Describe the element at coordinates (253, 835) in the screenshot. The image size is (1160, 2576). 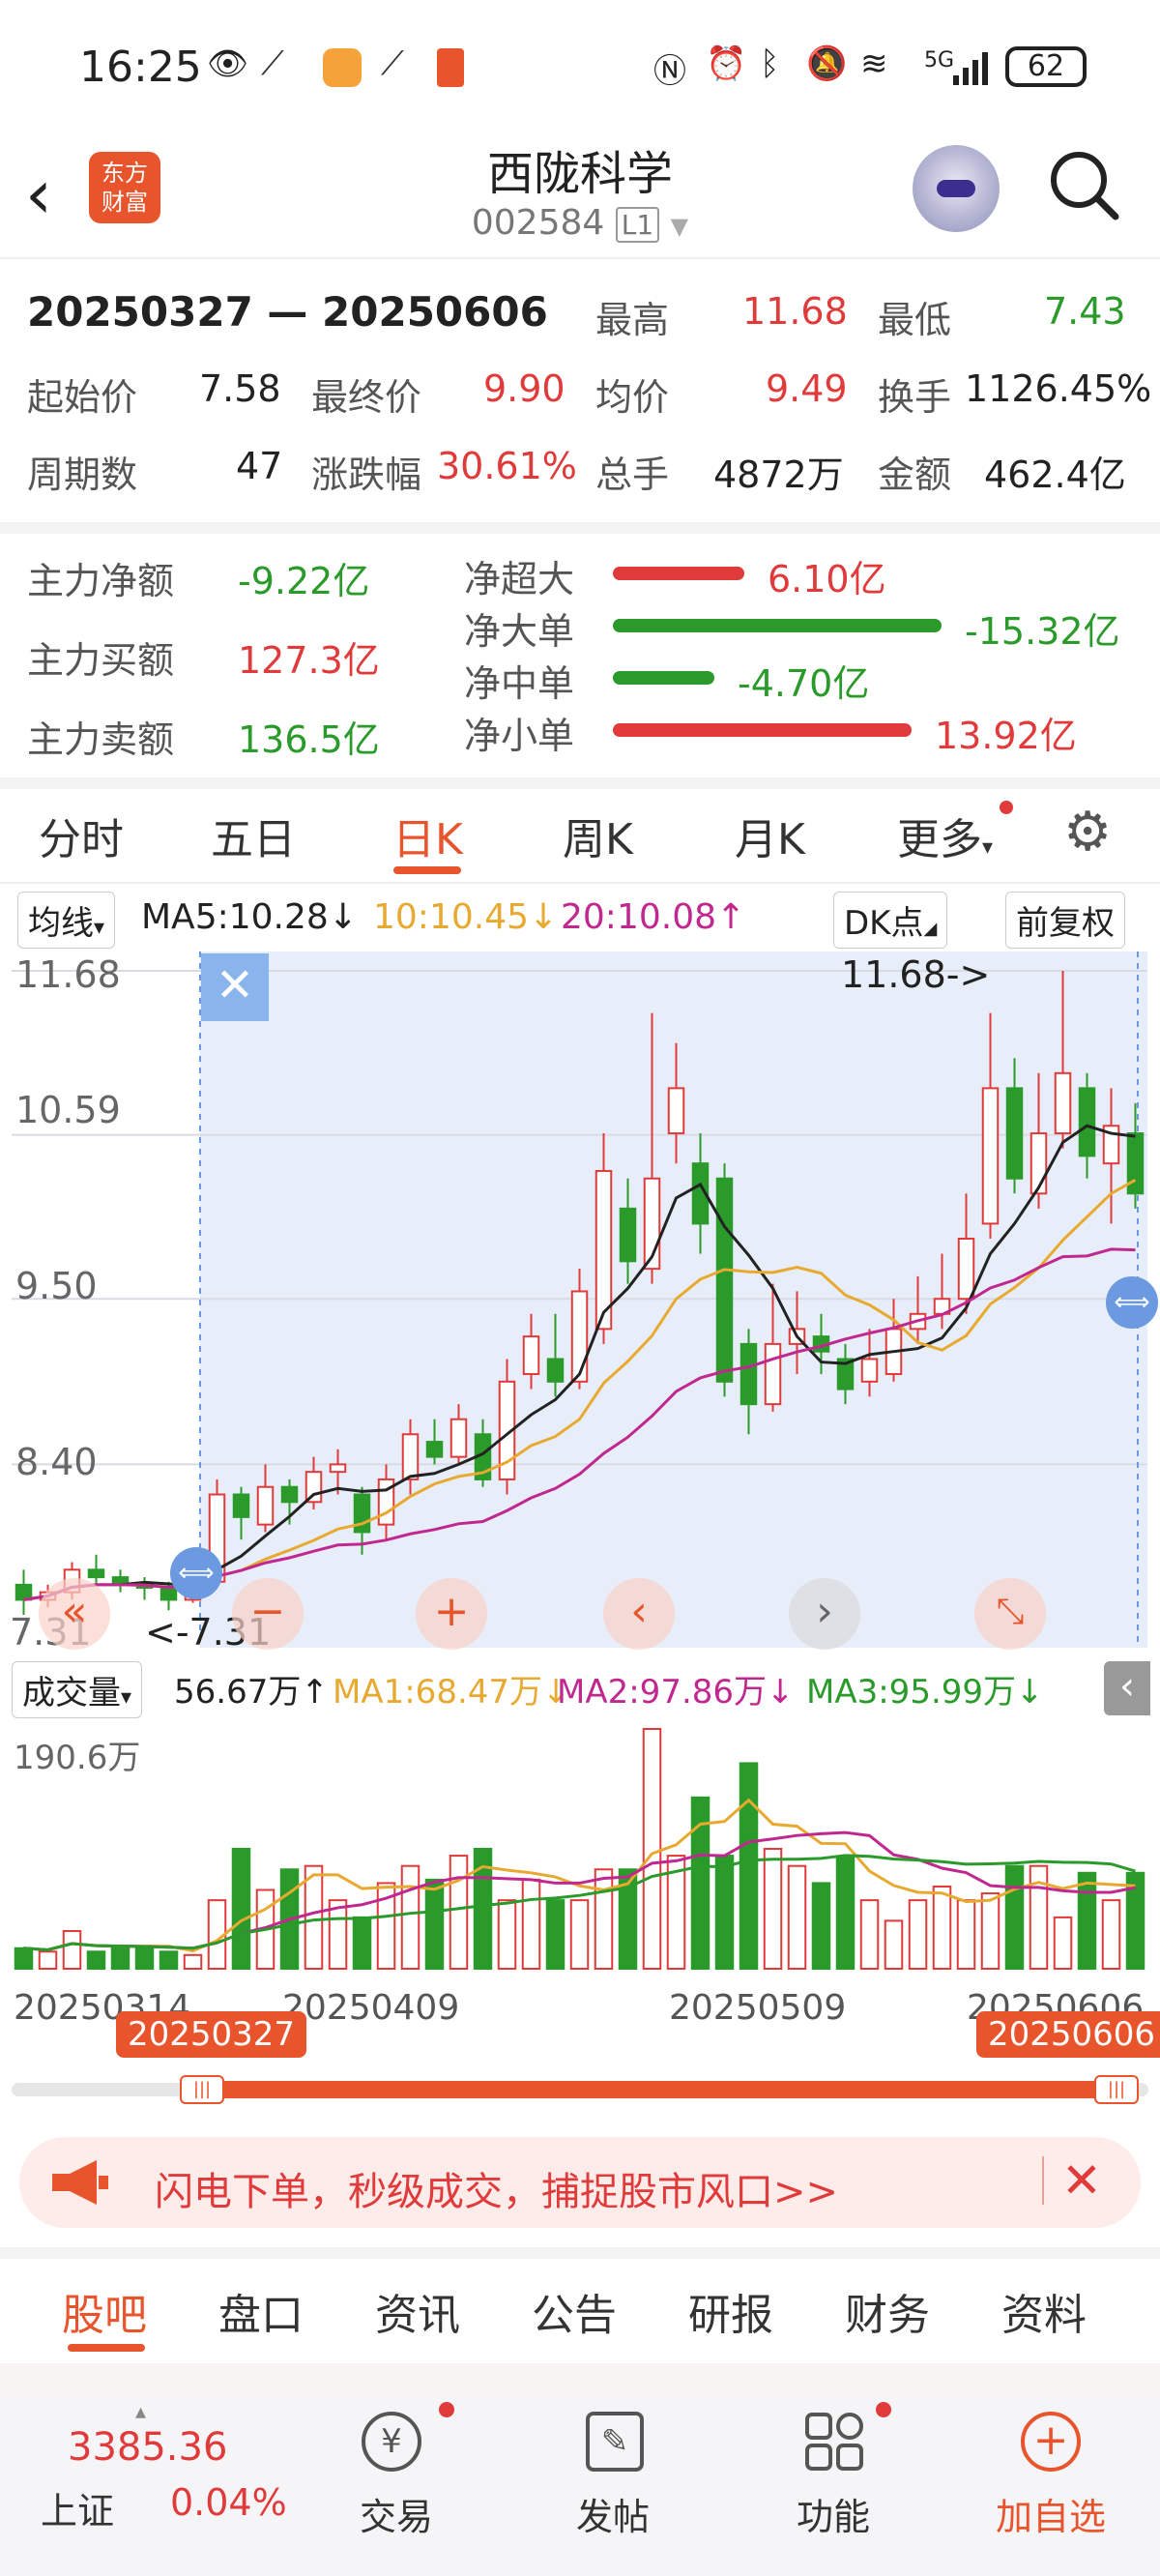
I see `tab-five-day: 五日` at that location.